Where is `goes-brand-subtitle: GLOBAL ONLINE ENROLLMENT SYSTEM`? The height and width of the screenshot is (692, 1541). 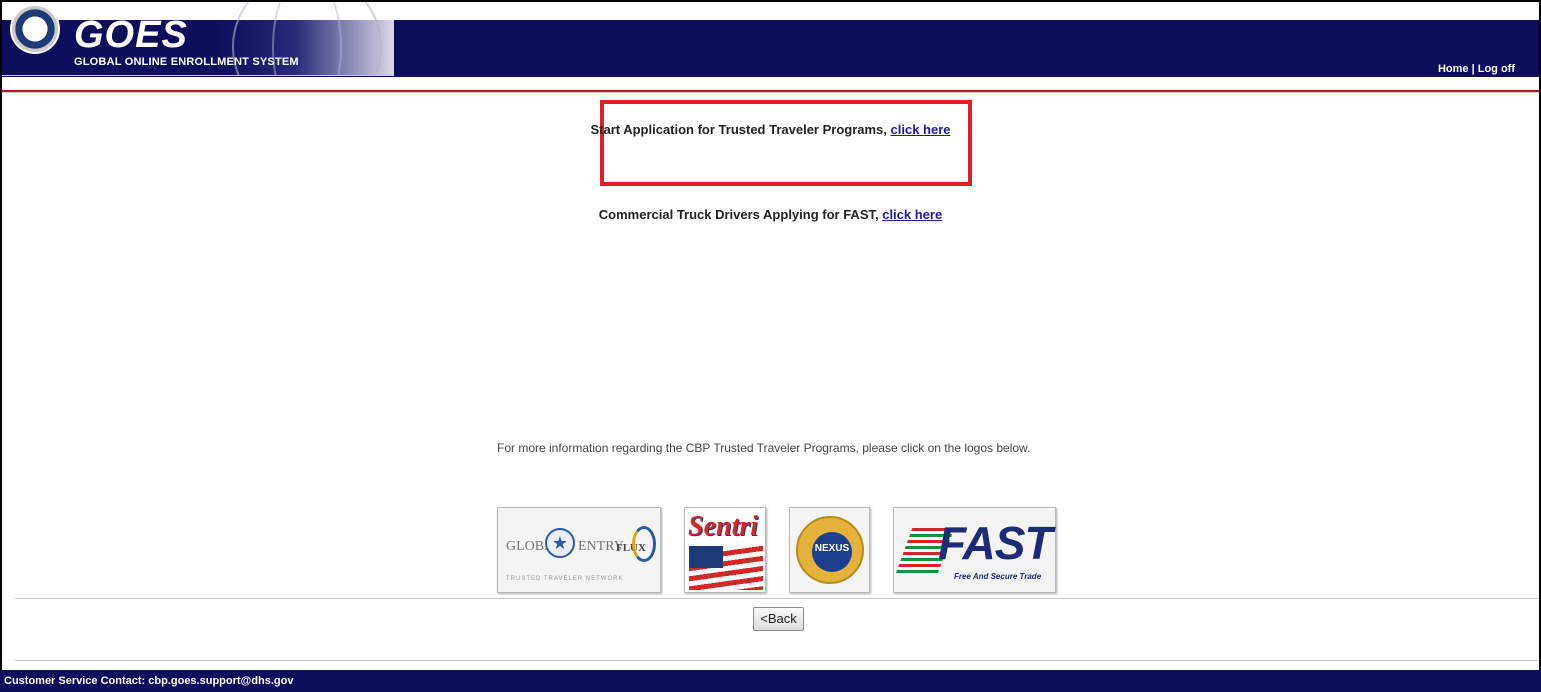 goes-brand-subtitle: GLOBAL ONLINE ENROLLMENT SYSTEM is located at coordinates (186, 62).